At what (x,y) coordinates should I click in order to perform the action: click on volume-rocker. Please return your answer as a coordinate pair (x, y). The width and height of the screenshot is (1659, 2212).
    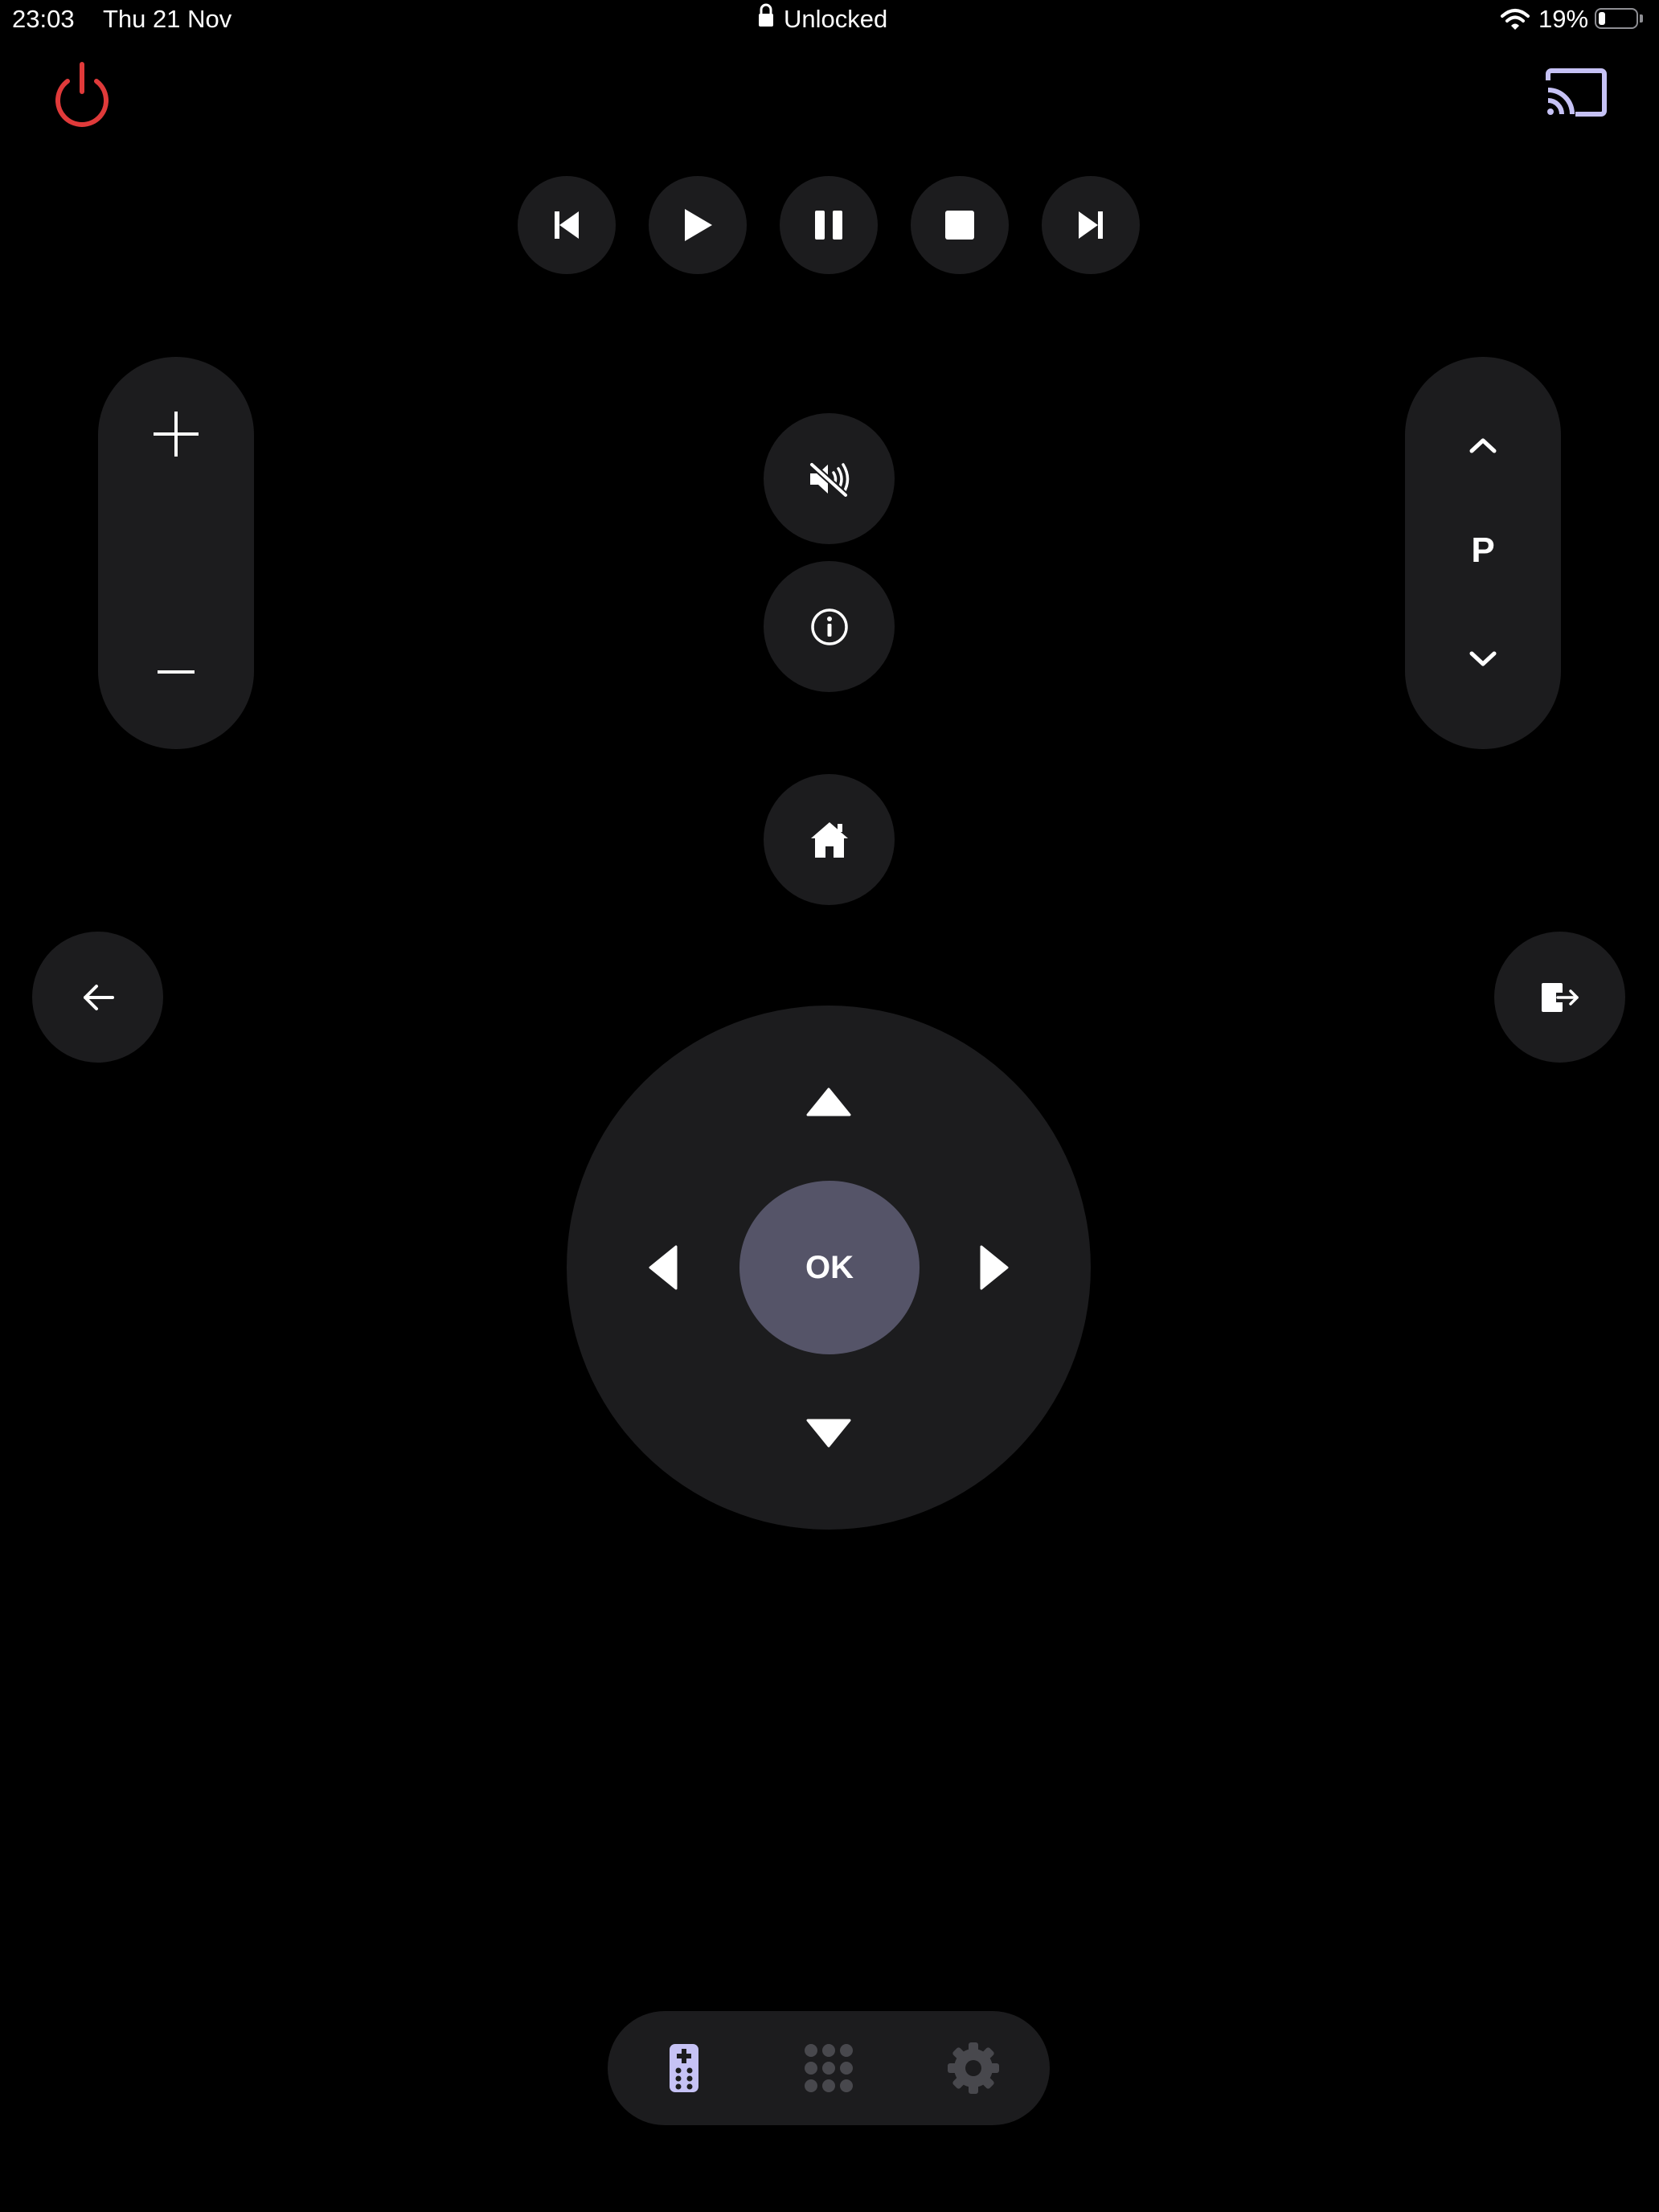
    Looking at the image, I should click on (176, 553).